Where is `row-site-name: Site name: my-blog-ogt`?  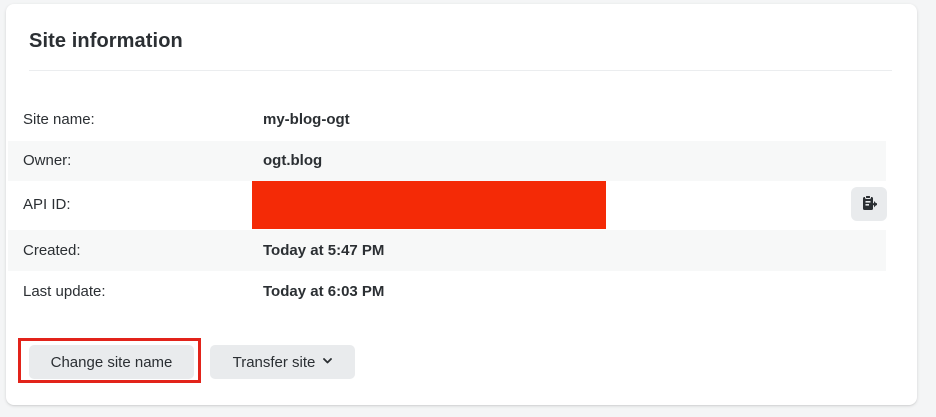
row-site-name: Site name: my-blog-ogt is located at coordinates (447, 120).